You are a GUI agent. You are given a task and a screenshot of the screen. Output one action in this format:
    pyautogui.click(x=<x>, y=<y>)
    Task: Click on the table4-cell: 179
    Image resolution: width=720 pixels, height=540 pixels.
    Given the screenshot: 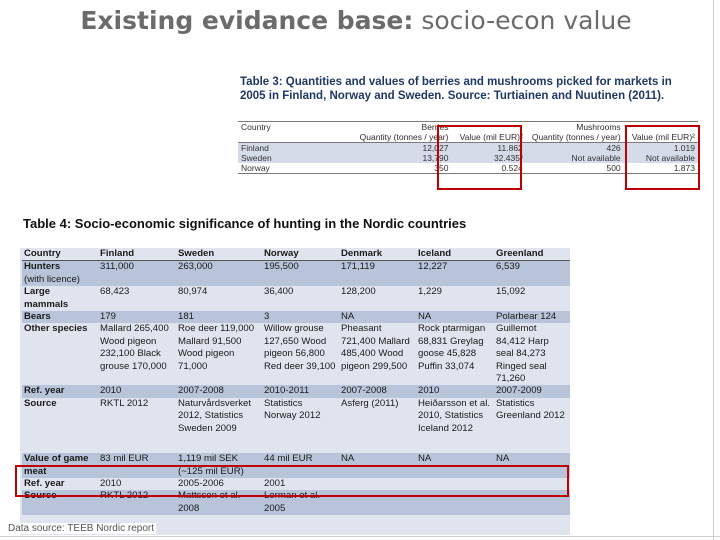 What is the action you would take?
    pyautogui.click(x=137, y=317)
    